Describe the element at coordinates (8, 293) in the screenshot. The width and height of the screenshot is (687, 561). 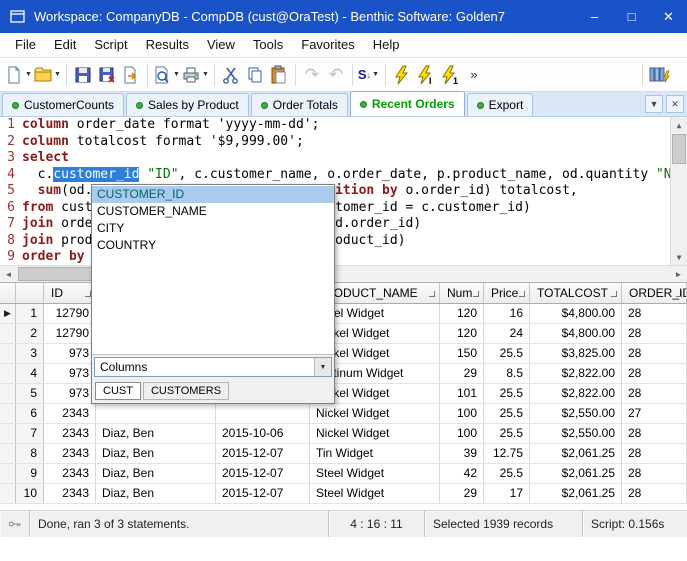
I see `column-header-row-indicator` at that location.